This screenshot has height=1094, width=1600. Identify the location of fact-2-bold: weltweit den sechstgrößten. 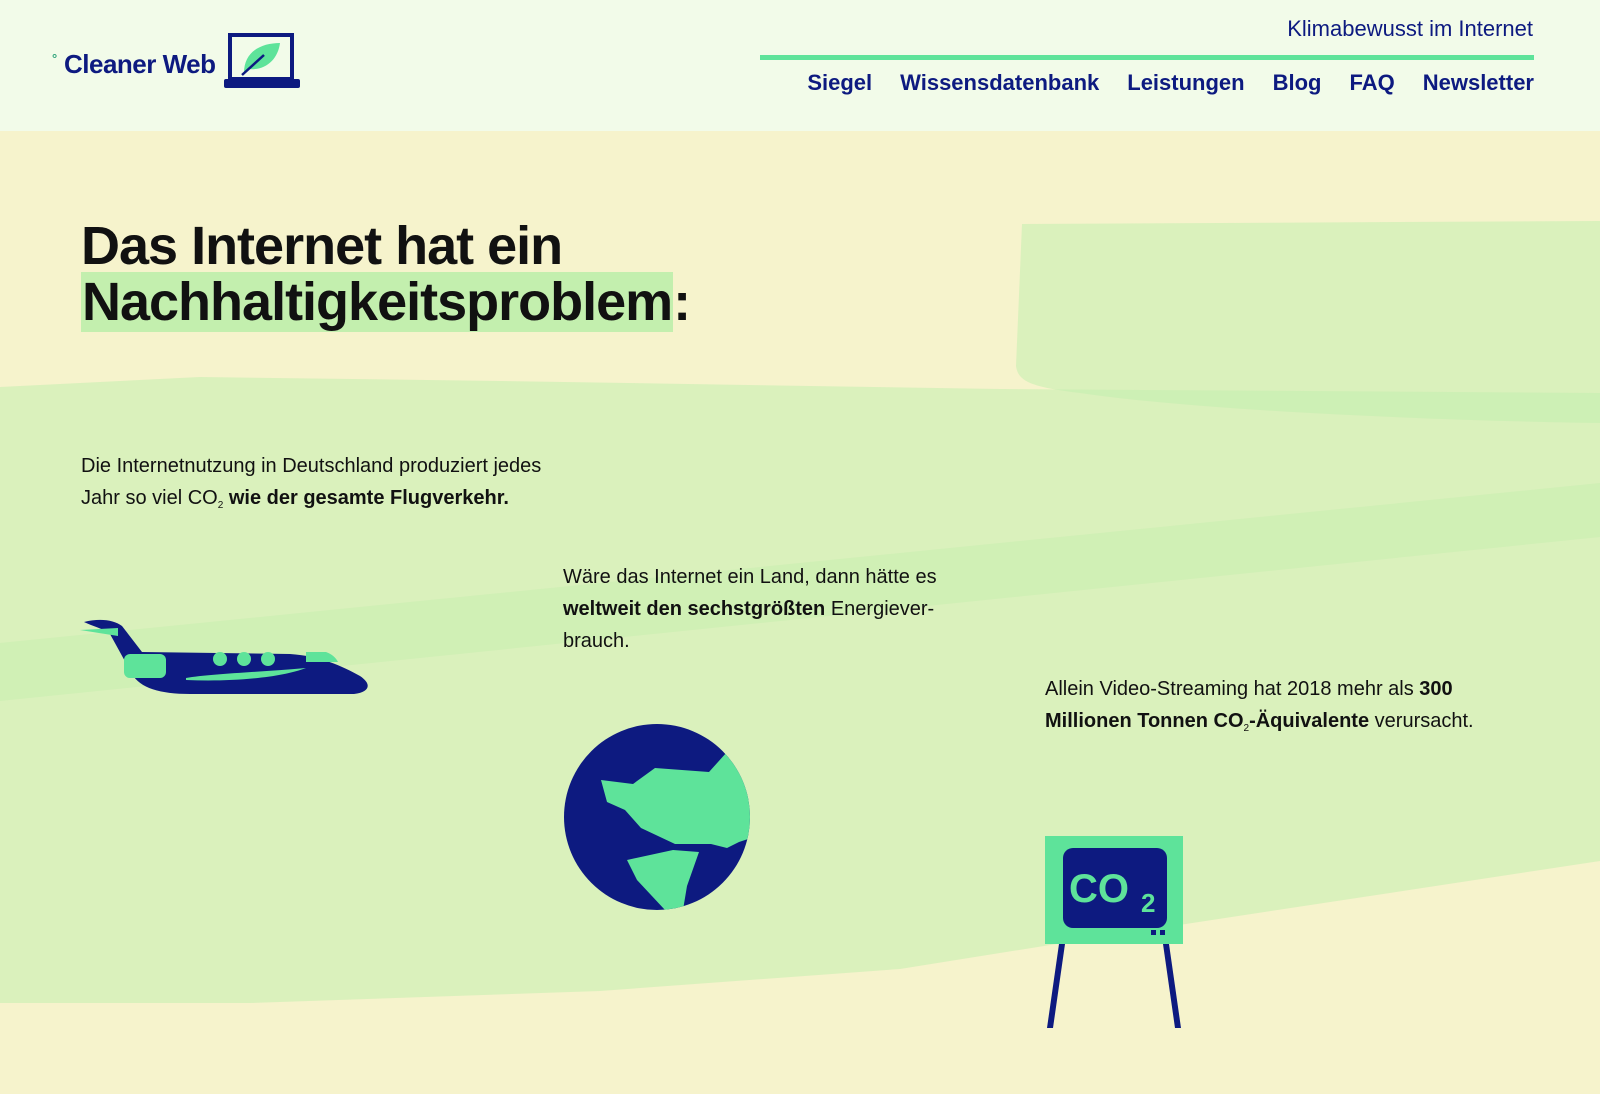
(694, 609).